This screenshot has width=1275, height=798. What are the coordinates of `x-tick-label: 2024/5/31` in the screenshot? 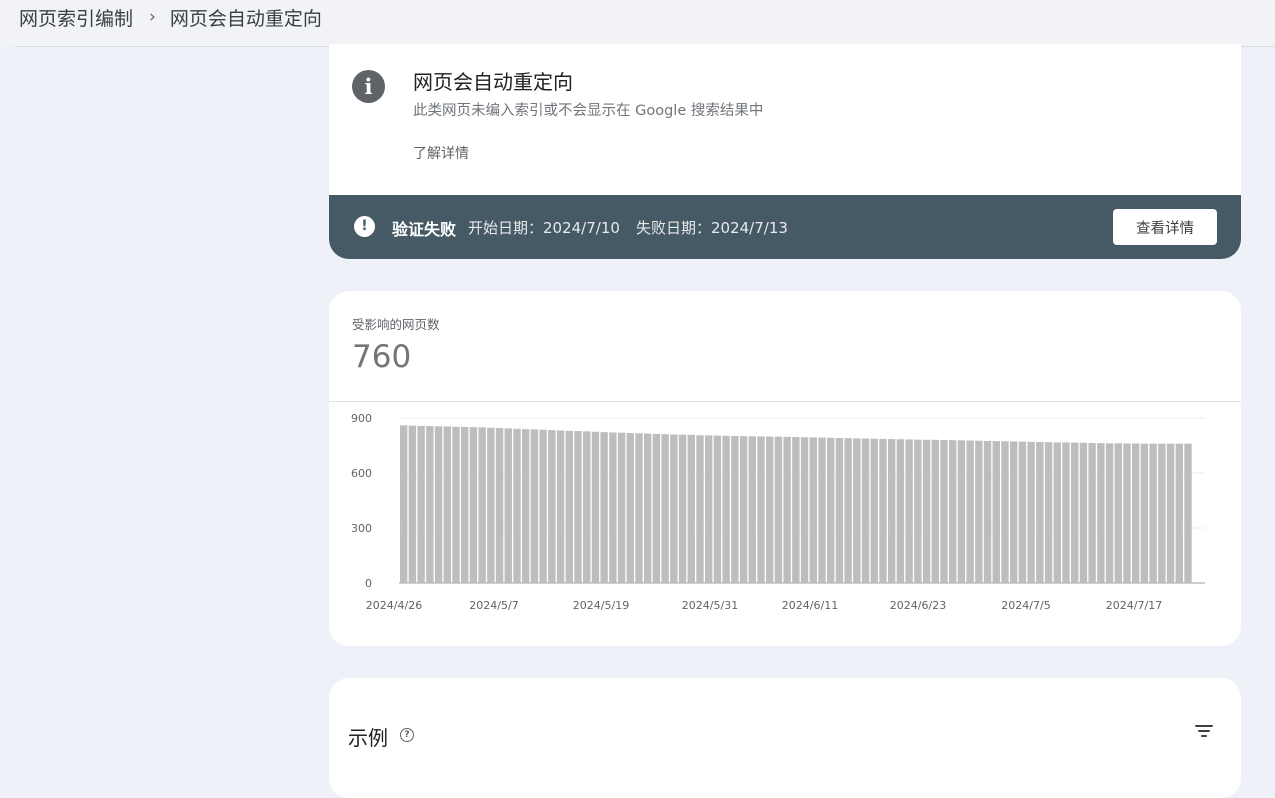 It's located at (710, 605).